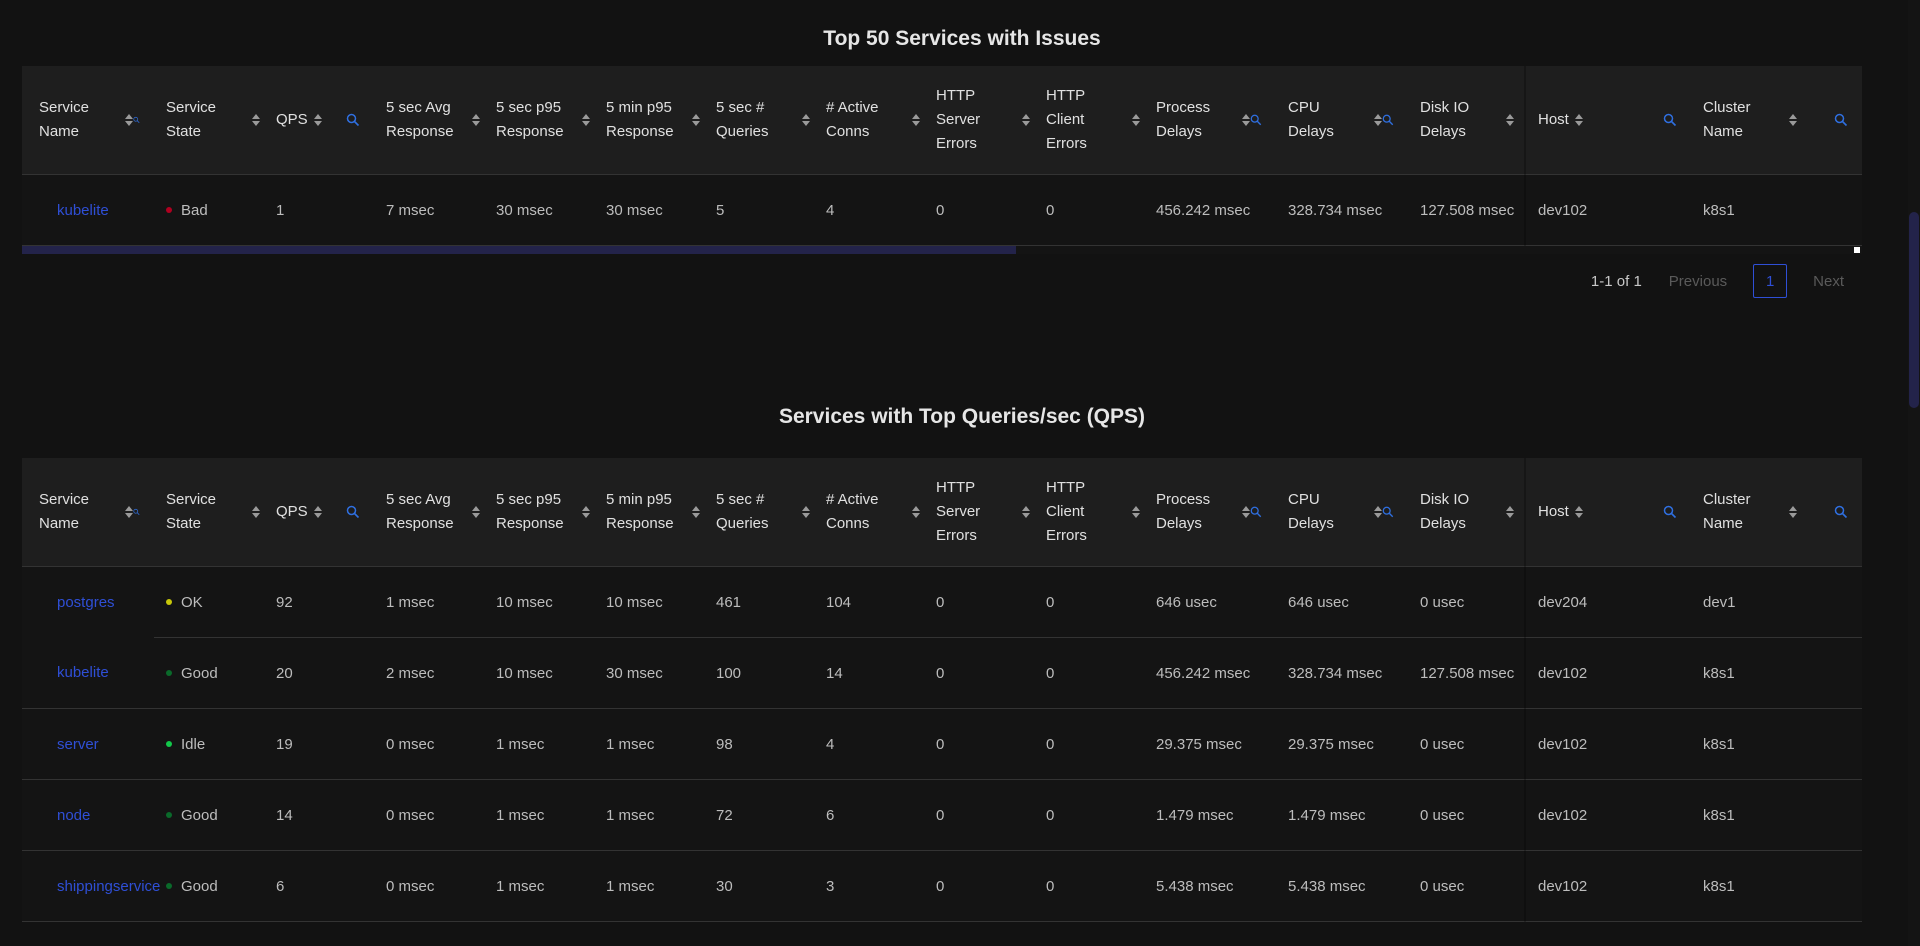 The height and width of the screenshot is (946, 1920). What do you see at coordinates (1914, 473) in the screenshot?
I see `vertical-scrollbar` at bounding box center [1914, 473].